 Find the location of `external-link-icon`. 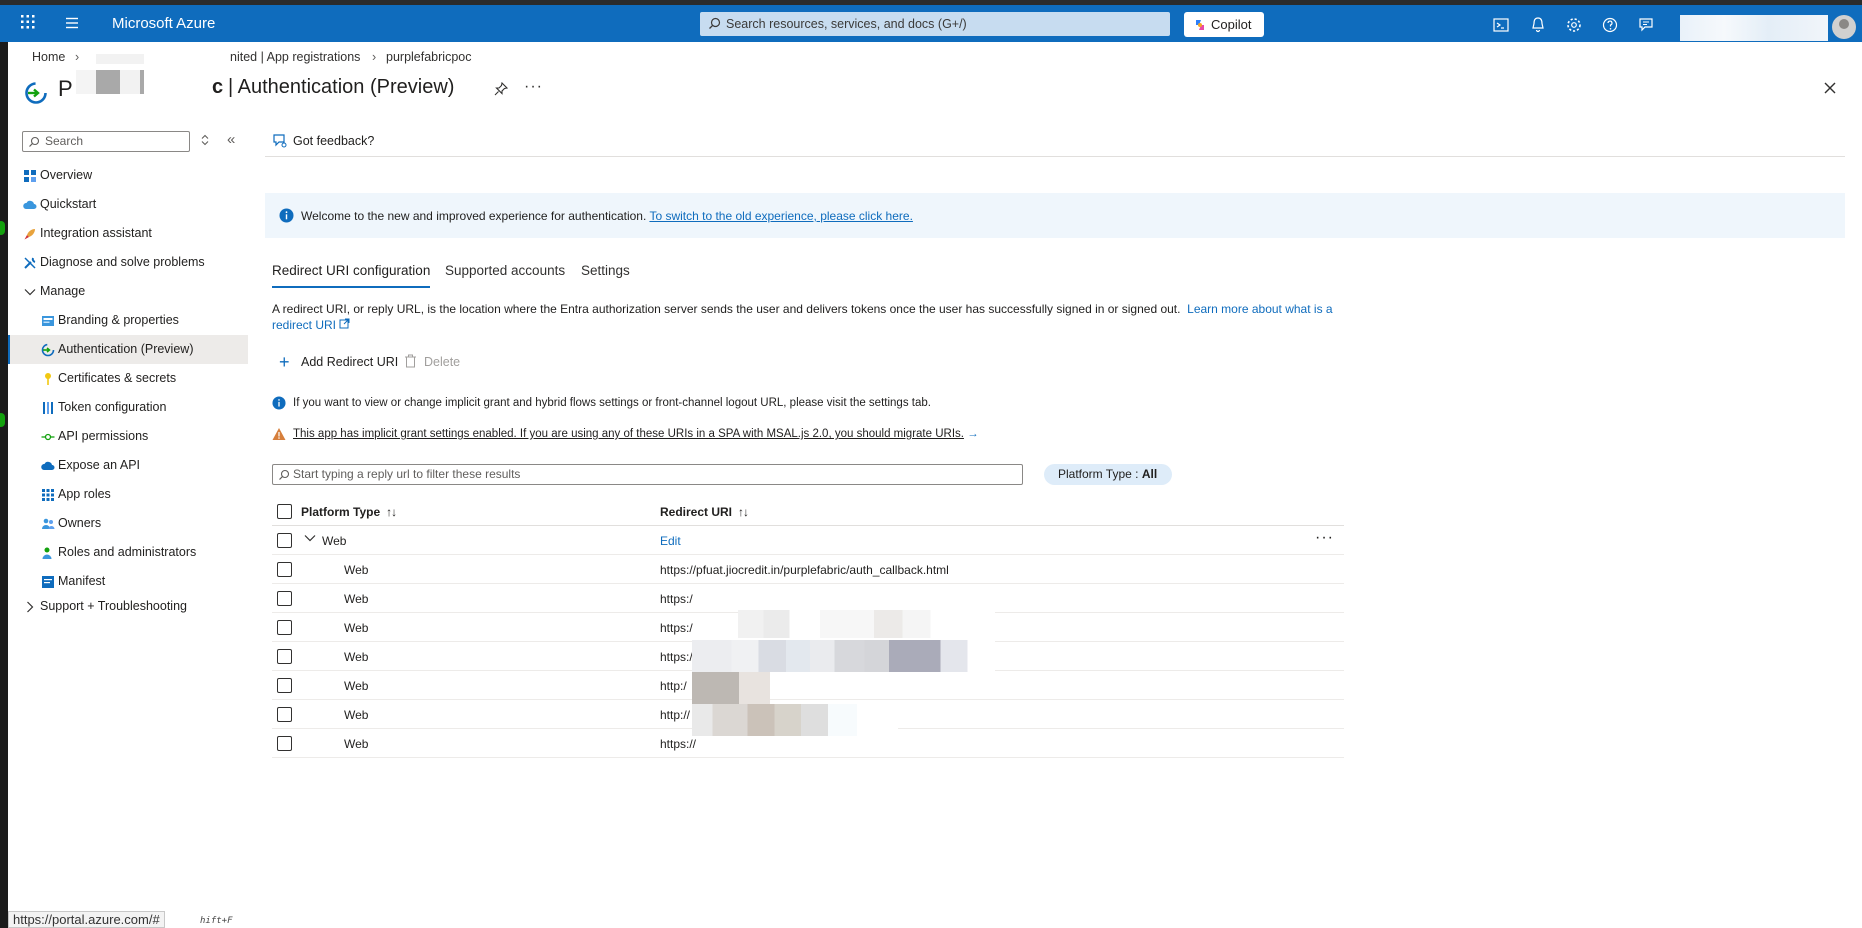

external-link-icon is located at coordinates (344, 323).